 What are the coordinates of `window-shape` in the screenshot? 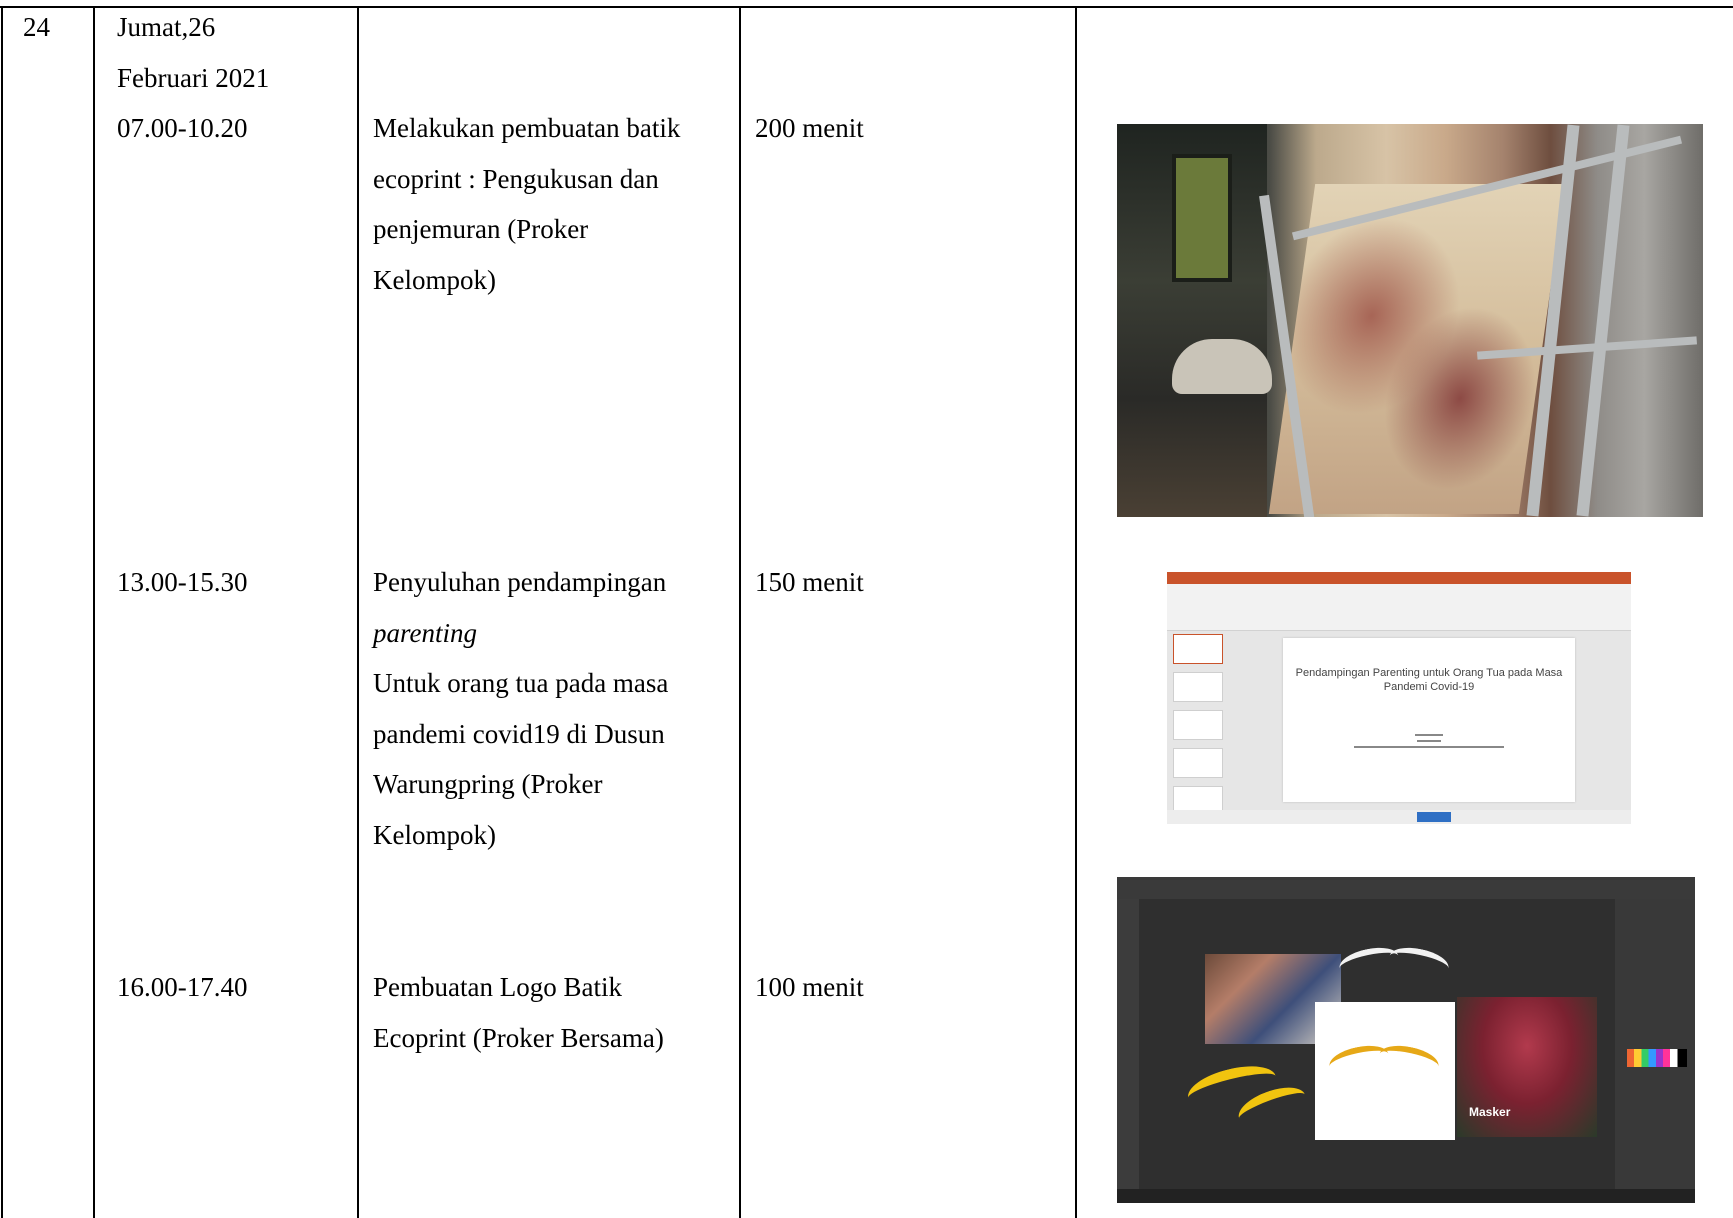 It's located at (1202, 218).